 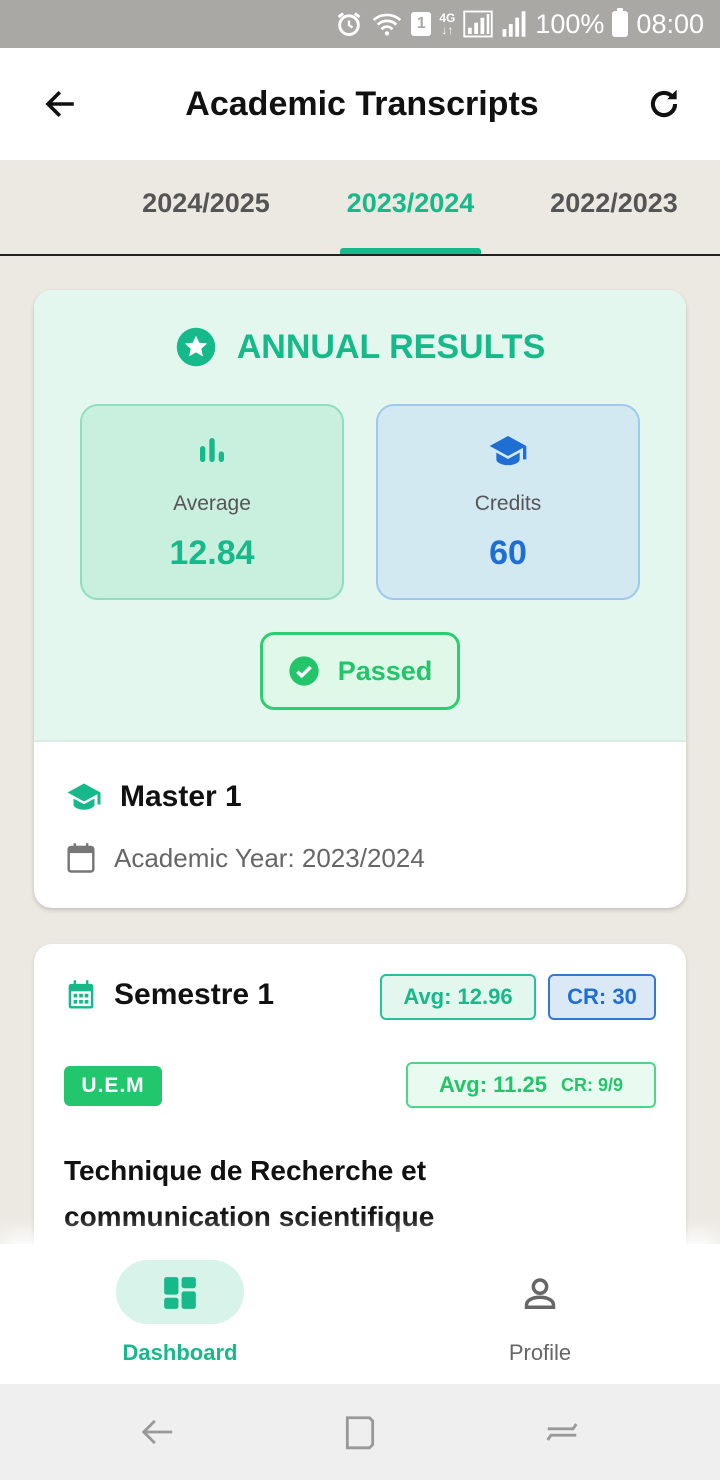 What do you see at coordinates (387, 24) in the screenshot?
I see `wifi-icon` at bounding box center [387, 24].